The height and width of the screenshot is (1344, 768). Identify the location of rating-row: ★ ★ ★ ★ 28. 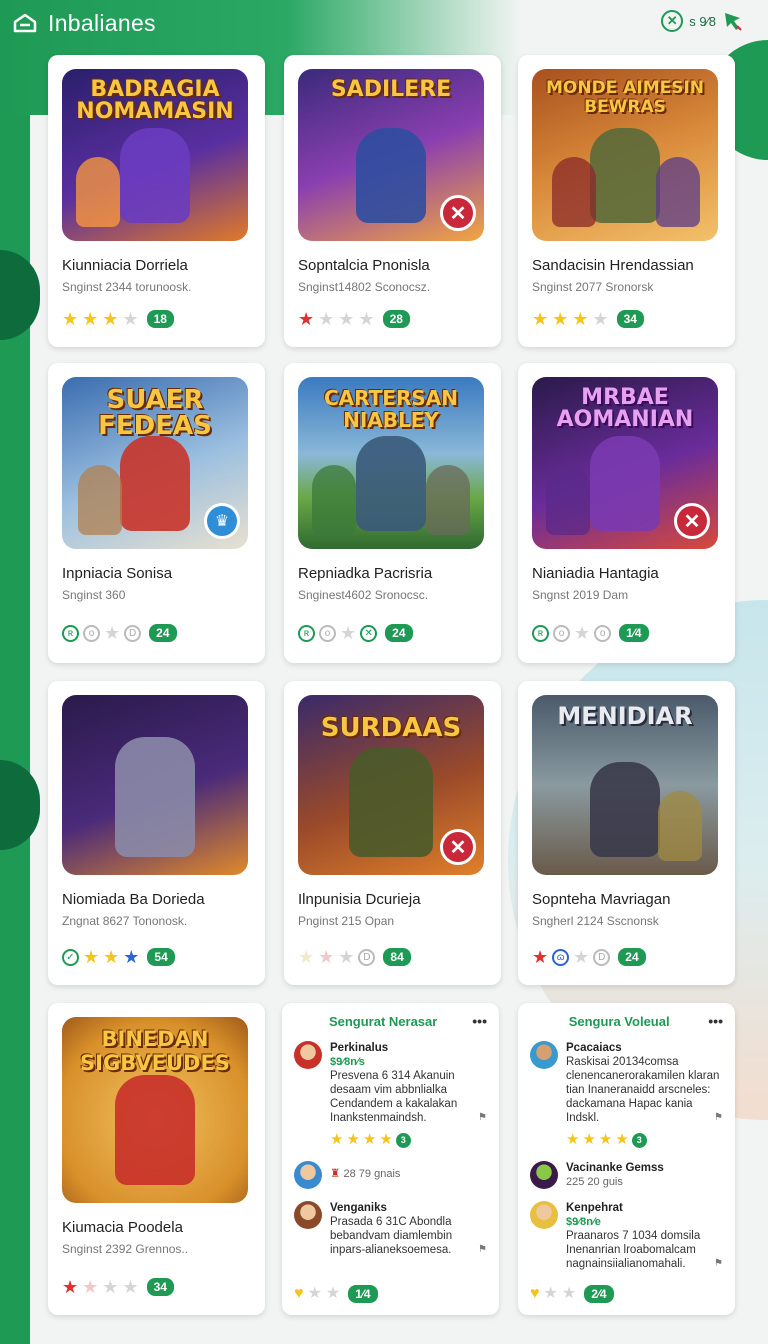
(392, 319).